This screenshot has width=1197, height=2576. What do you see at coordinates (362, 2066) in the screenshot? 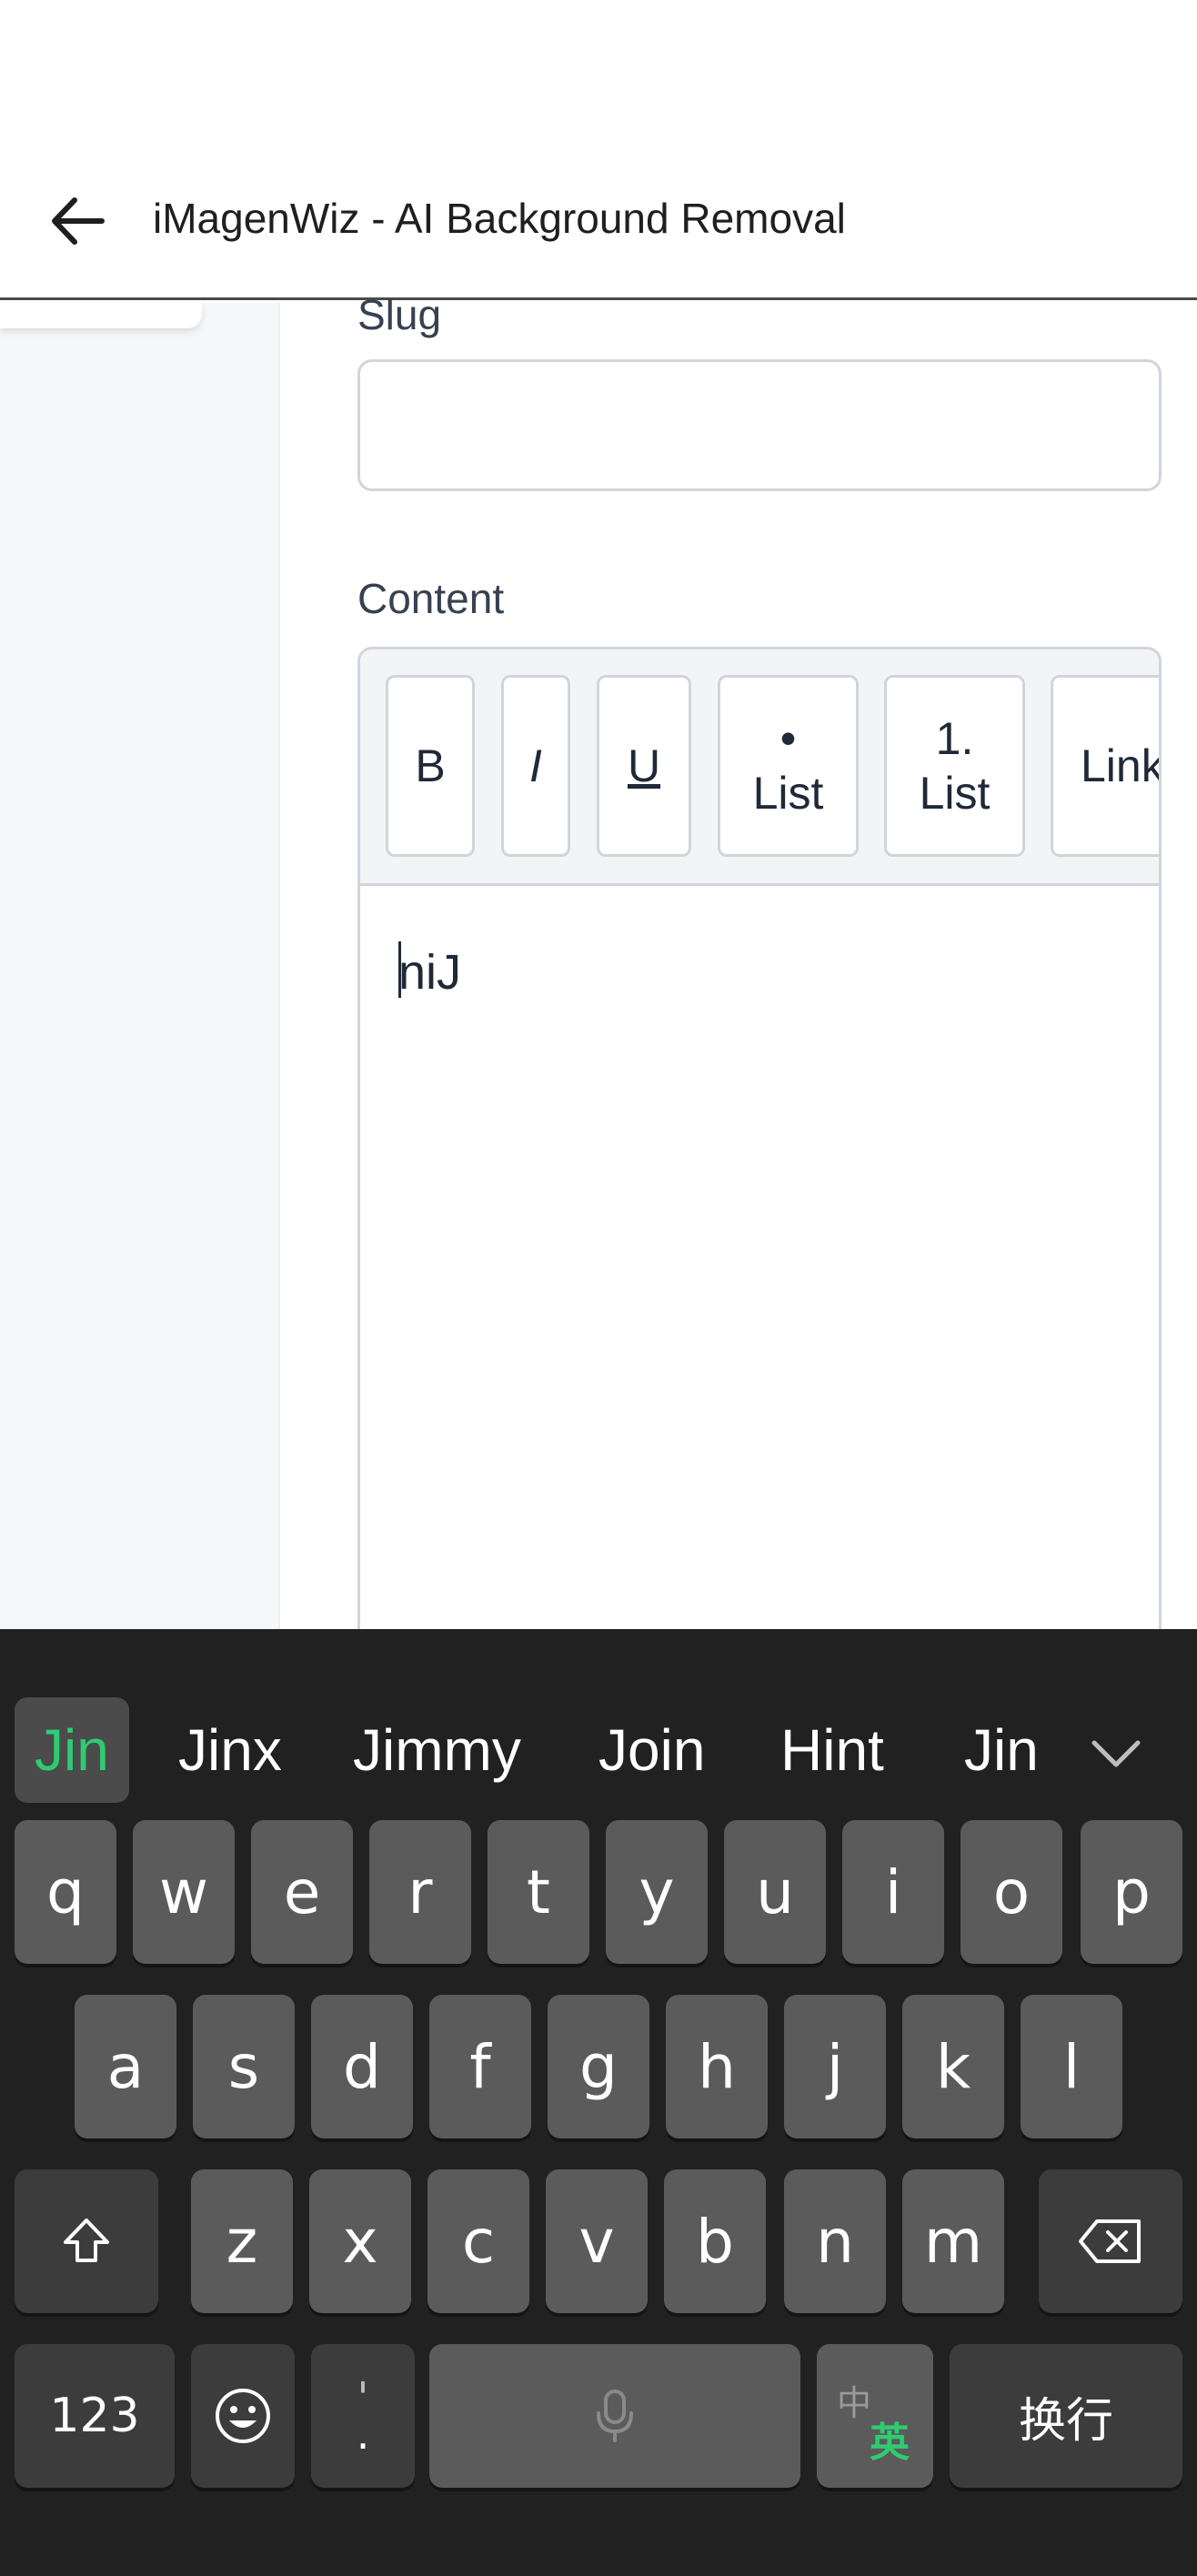
I see `key-d: d` at bounding box center [362, 2066].